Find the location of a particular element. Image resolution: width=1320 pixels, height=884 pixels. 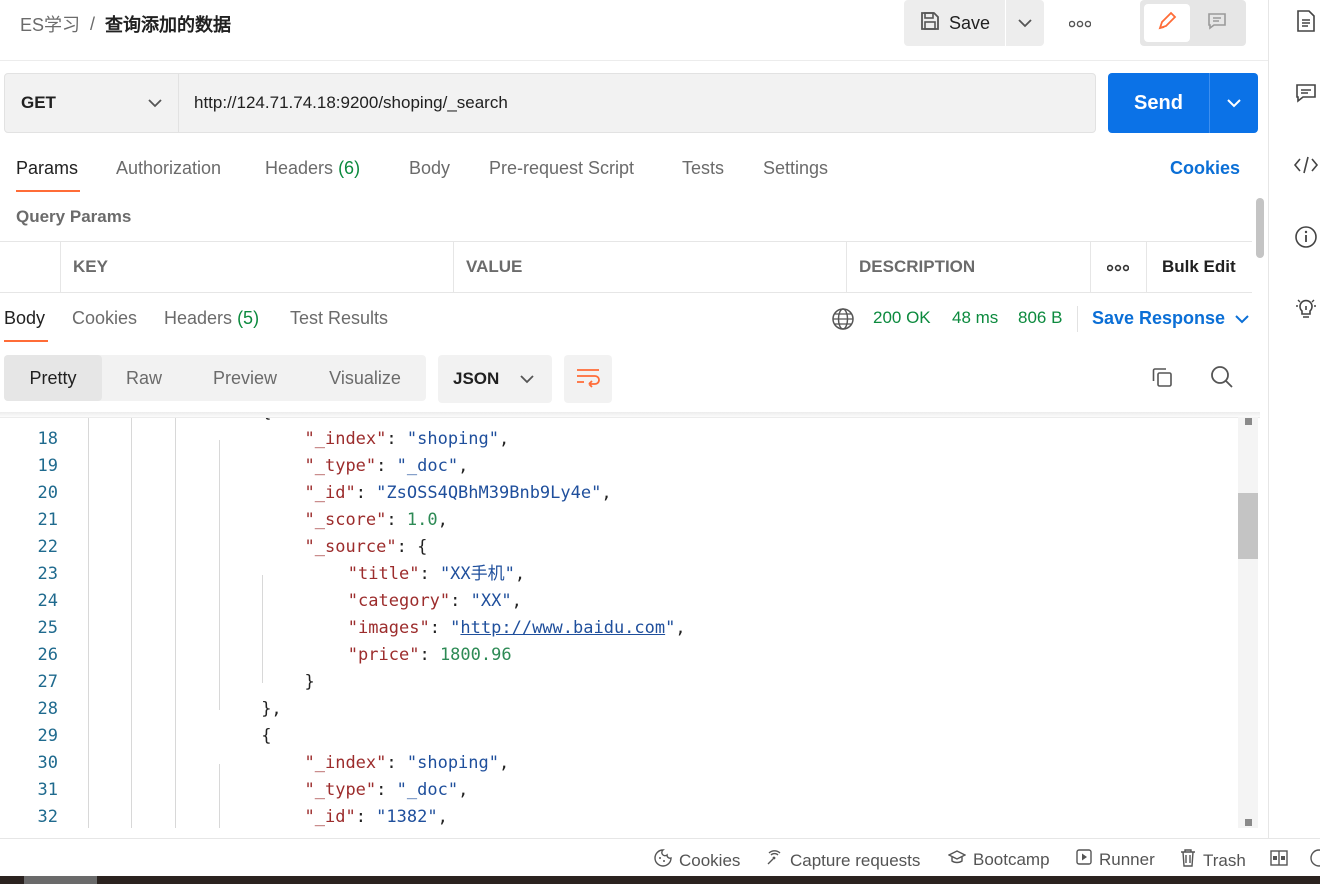

request-name: 查询添加的数据 is located at coordinates (168, 24).